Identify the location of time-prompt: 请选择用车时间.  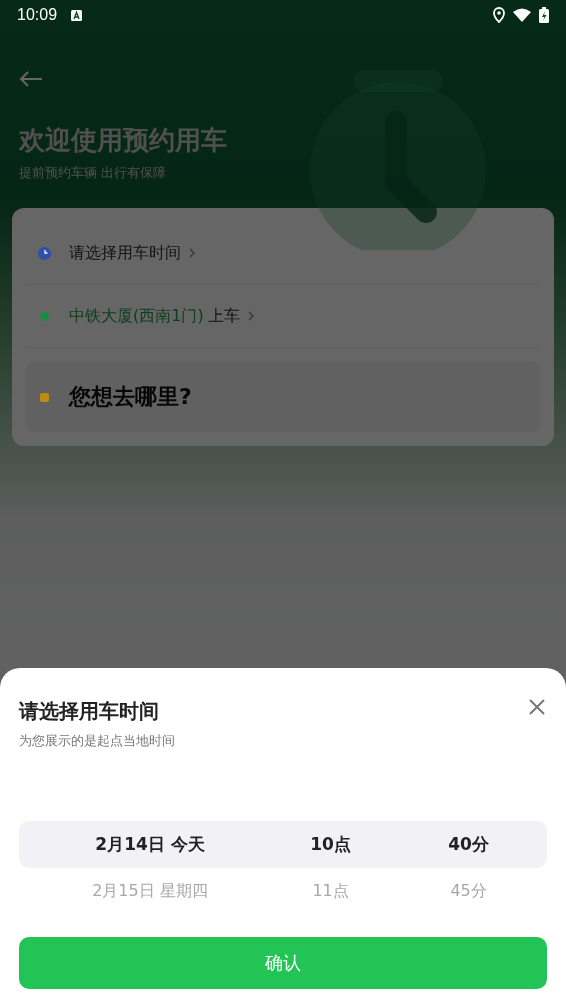
(125, 253).